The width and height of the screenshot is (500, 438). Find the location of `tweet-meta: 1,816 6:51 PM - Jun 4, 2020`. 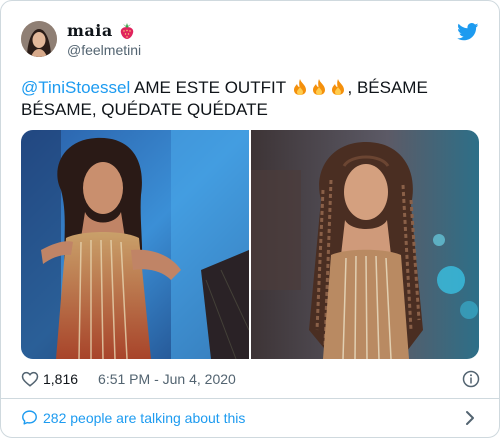

tweet-meta: 1,816 6:51 PM - Jun 4, 2020 is located at coordinates (128, 379).